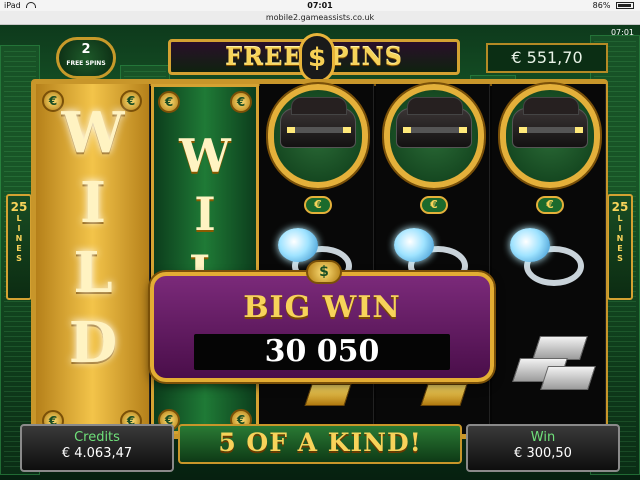  Describe the element at coordinates (601, 5) in the screenshot. I see `battery-percent: 86%` at that location.